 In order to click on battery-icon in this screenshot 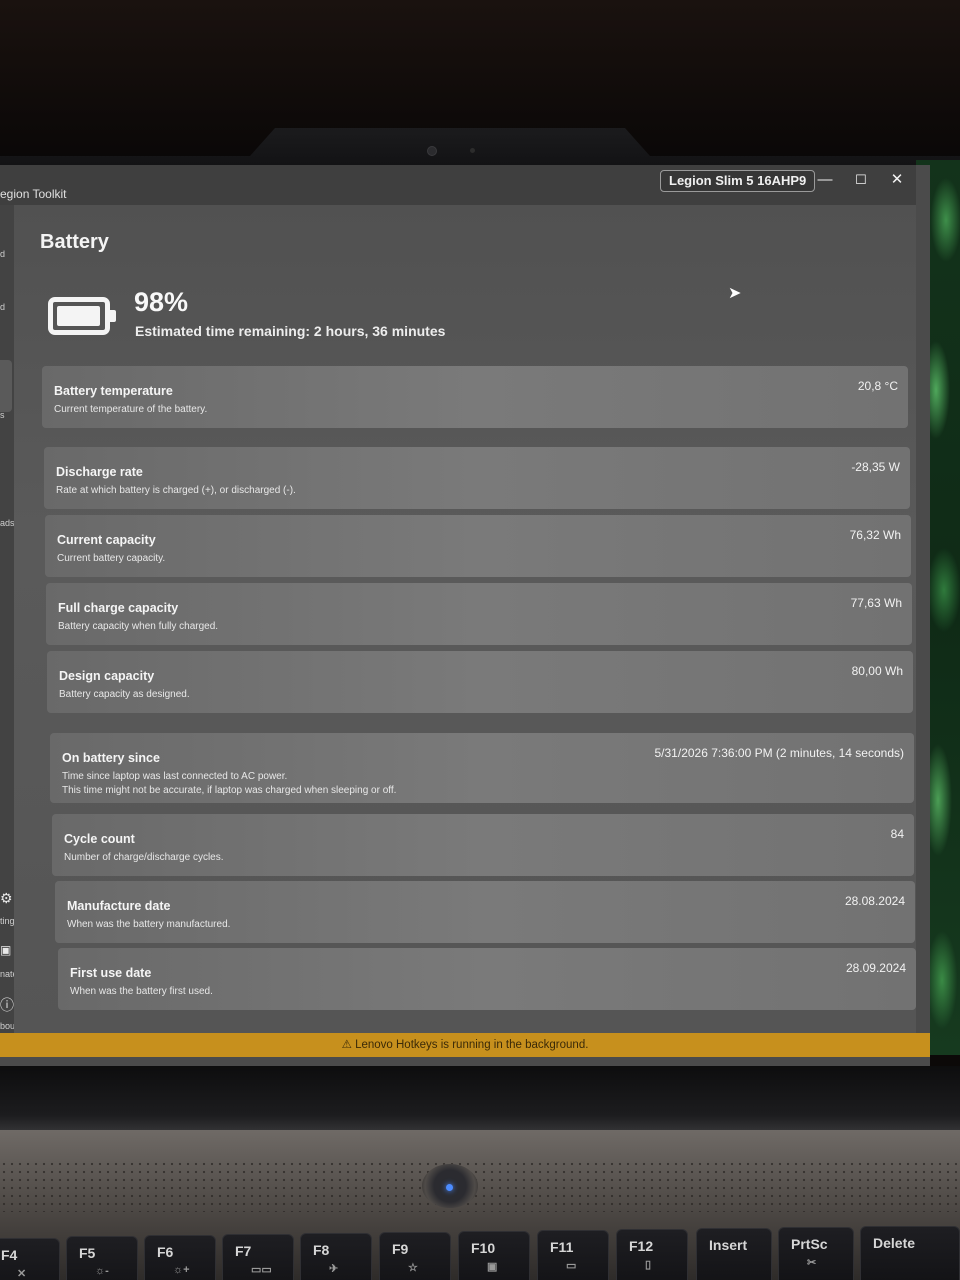, I will do `click(82, 316)`.